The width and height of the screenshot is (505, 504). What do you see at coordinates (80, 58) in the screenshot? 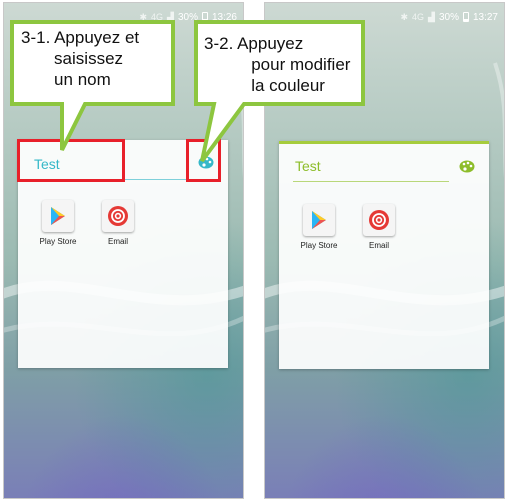
I see `callout-1-text: 3-1. Appuyez et saisissez un nom` at bounding box center [80, 58].